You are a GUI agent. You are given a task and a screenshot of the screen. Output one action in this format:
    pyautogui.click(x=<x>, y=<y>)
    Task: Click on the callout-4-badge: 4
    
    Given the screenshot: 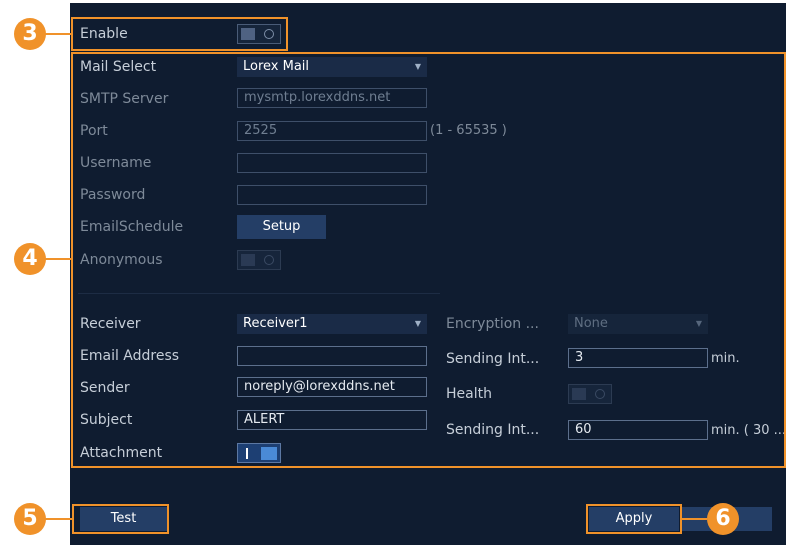 What is the action you would take?
    pyautogui.click(x=30, y=259)
    